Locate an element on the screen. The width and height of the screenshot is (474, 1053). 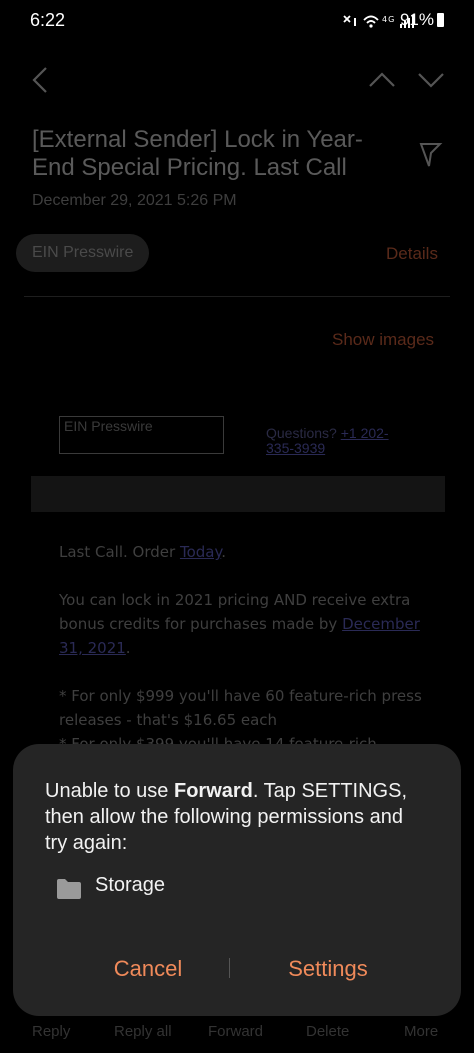
email-banner-bar is located at coordinates (238, 494).